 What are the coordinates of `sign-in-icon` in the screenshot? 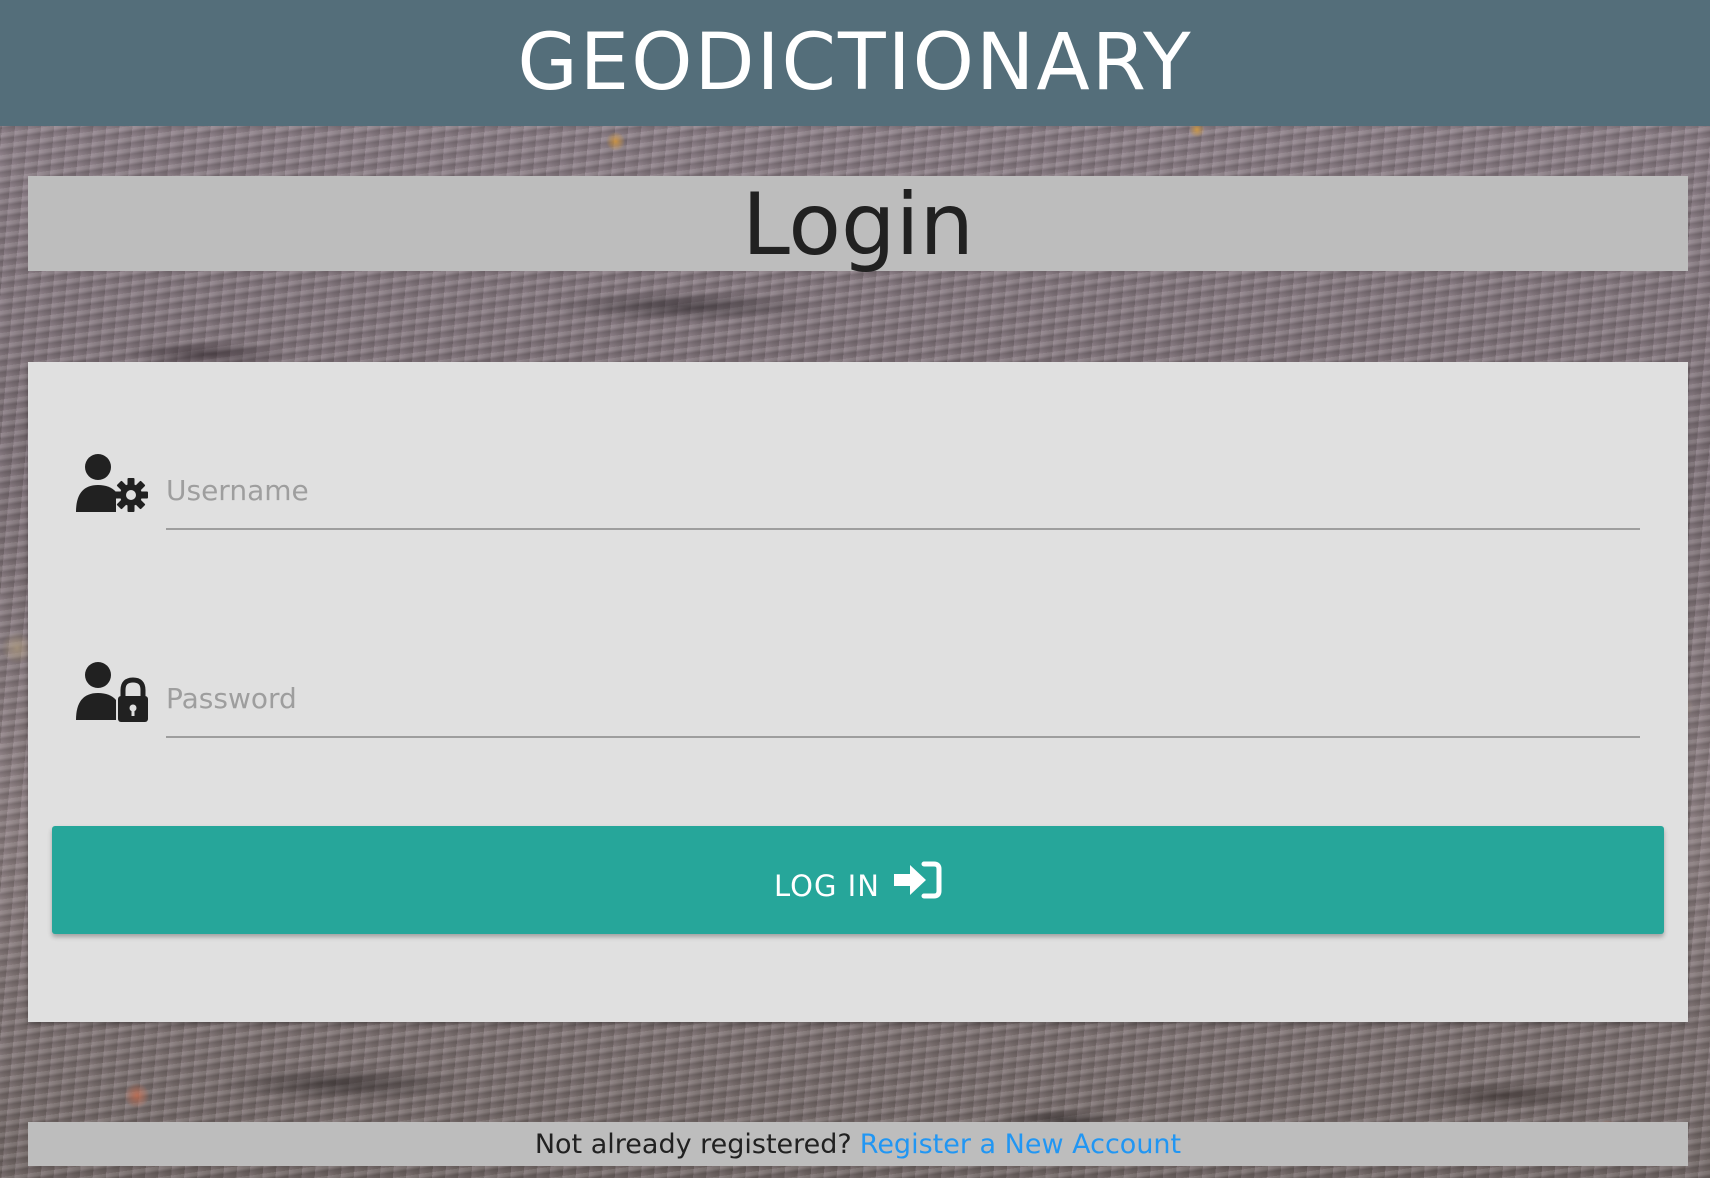 It's located at (917, 880).